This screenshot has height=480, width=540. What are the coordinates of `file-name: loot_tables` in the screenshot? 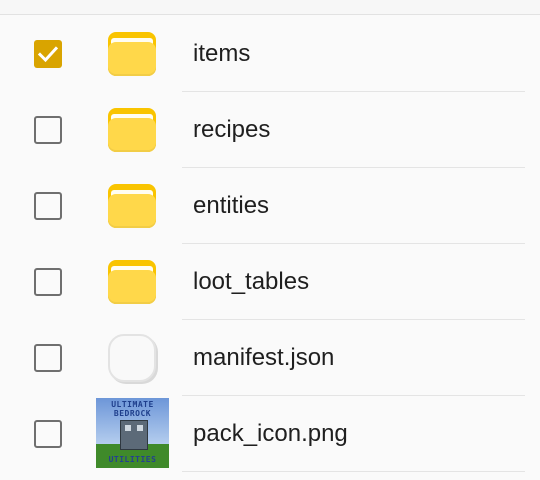 It's located at (251, 281).